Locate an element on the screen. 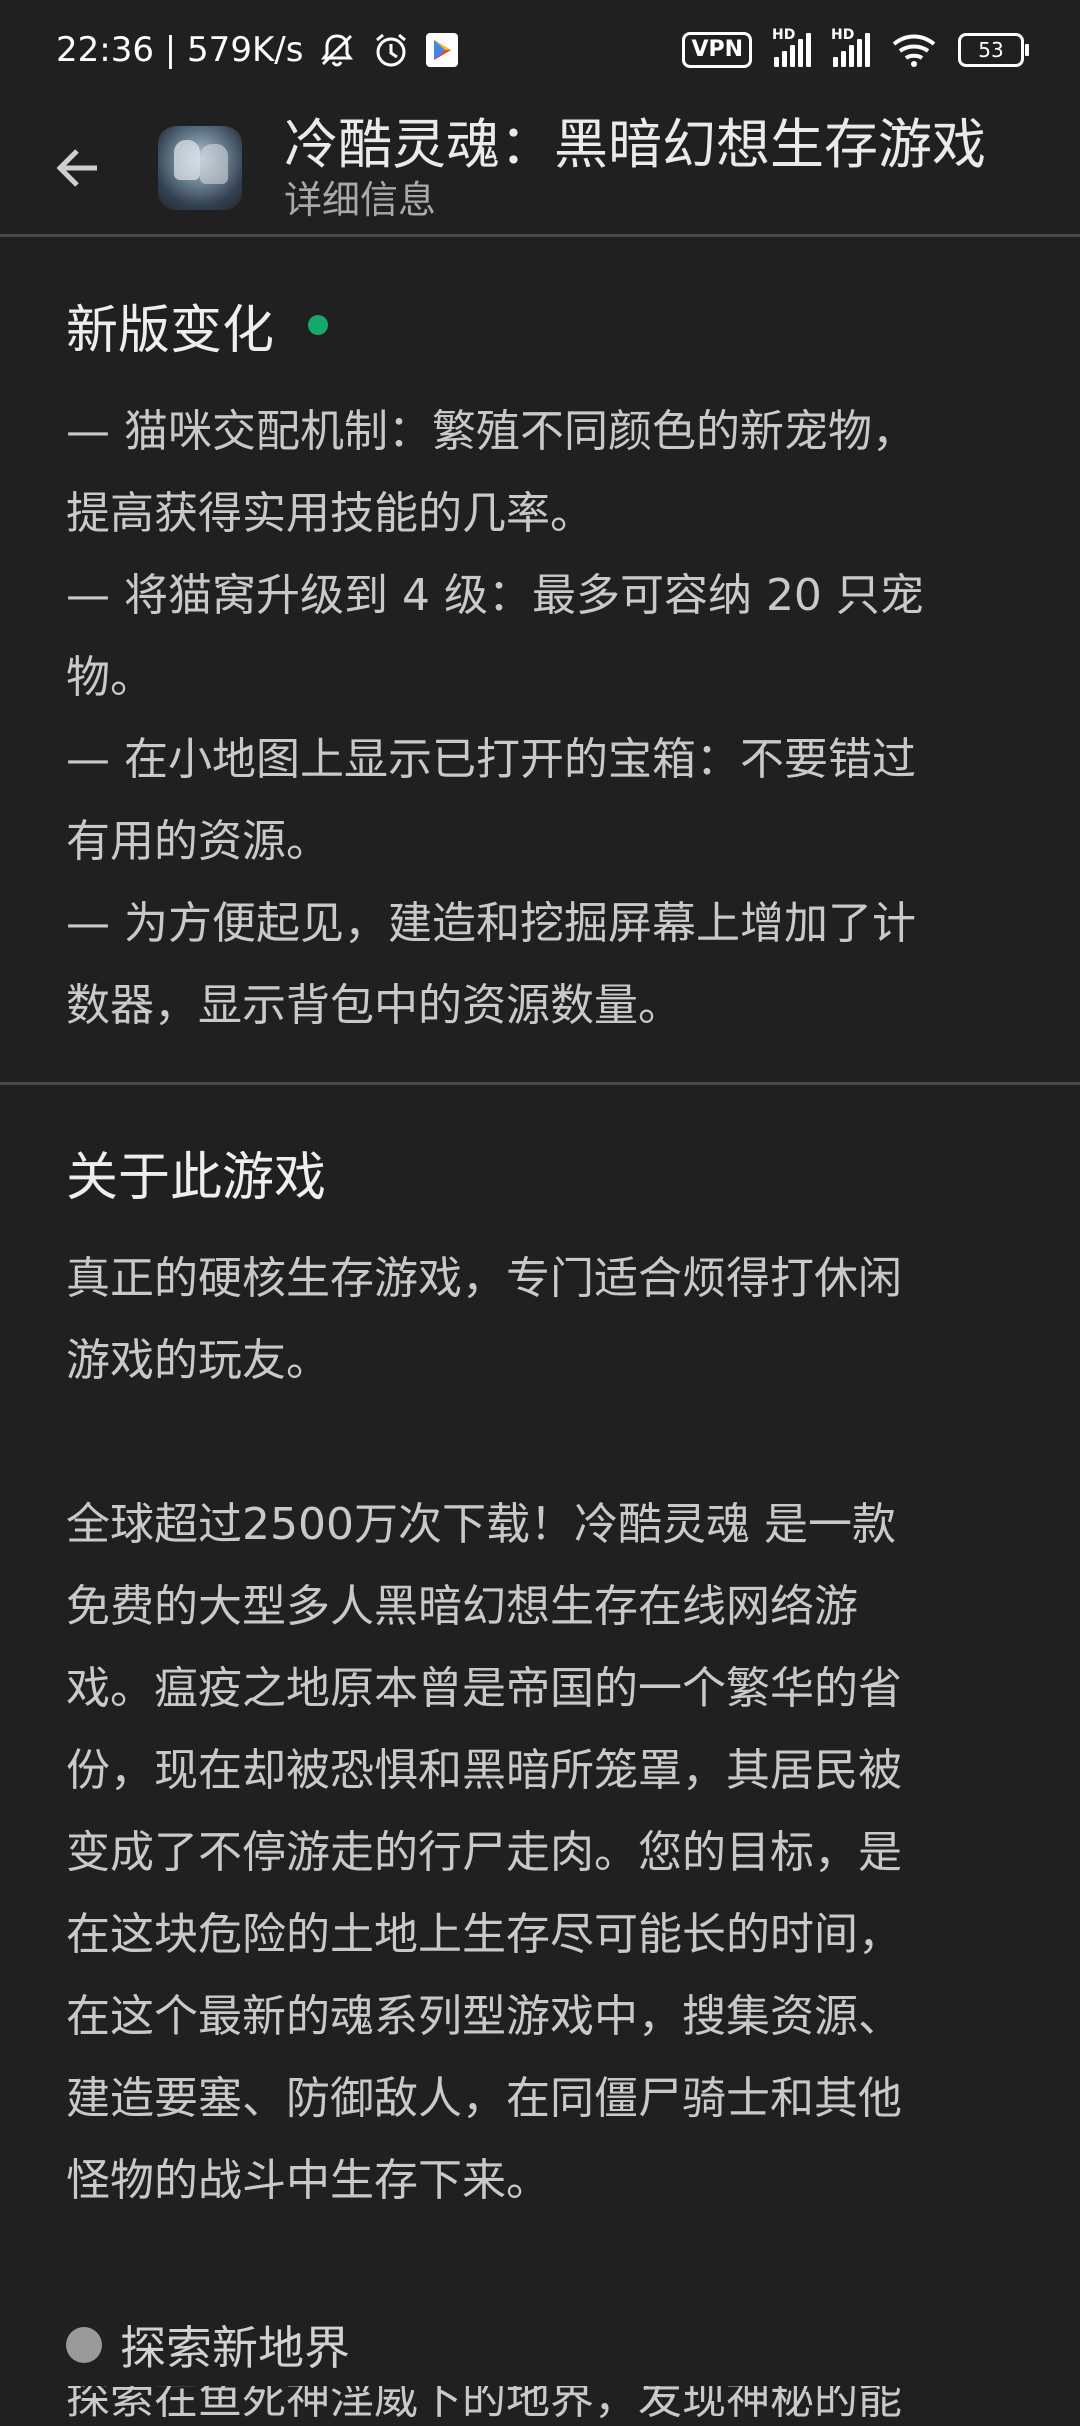 This screenshot has height=2426, width=1080. section-divider is located at coordinates (540, 1083).